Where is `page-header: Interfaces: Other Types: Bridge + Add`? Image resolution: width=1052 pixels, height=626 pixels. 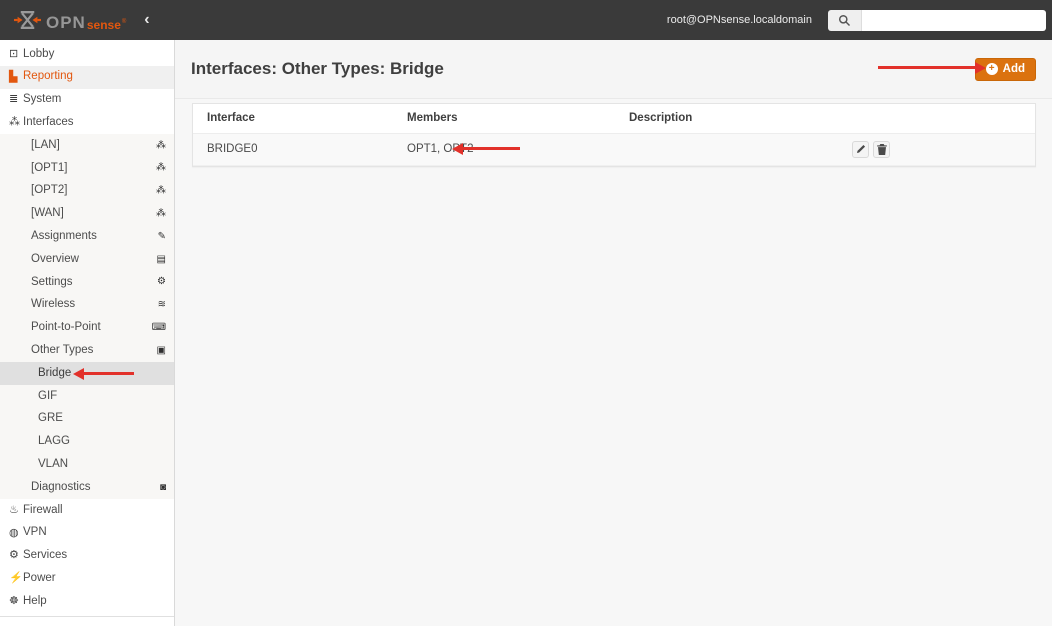 page-header: Interfaces: Other Types: Bridge + Add is located at coordinates (613, 69).